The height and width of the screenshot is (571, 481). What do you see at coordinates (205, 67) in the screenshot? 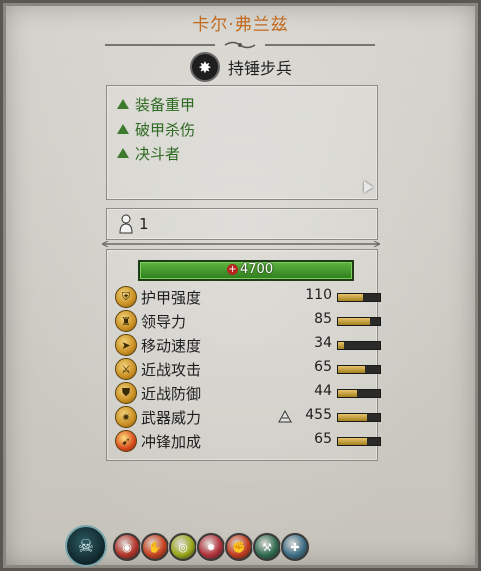
I see `star-burst-icon: ✸` at bounding box center [205, 67].